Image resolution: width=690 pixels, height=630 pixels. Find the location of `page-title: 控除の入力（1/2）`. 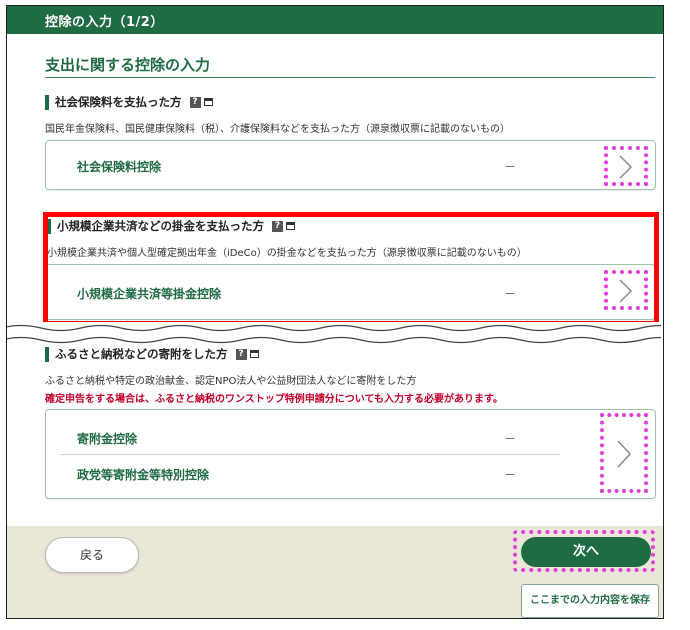

page-title: 控除の入力（1/2） is located at coordinates (104, 22).